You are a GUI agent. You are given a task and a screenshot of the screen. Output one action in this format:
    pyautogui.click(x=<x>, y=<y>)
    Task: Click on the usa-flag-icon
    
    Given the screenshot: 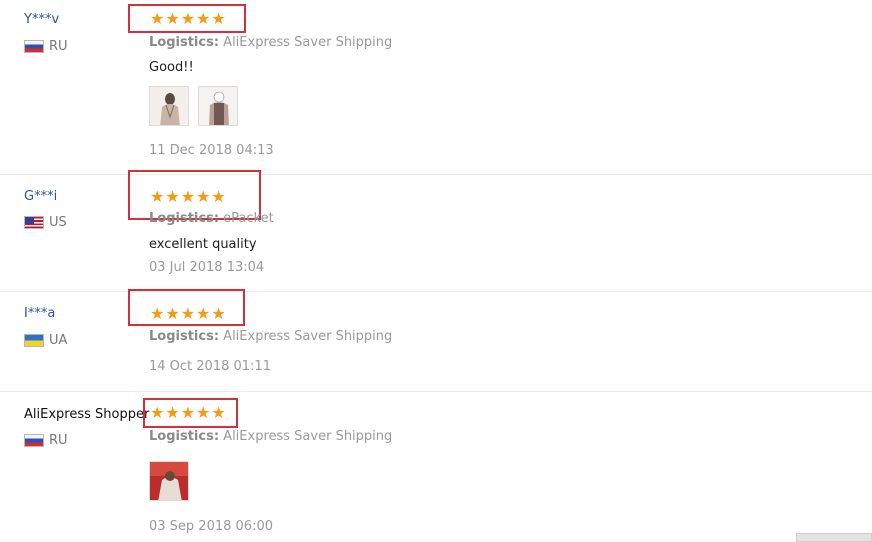 What is the action you would take?
    pyautogui.click(x=34, y=222)
    